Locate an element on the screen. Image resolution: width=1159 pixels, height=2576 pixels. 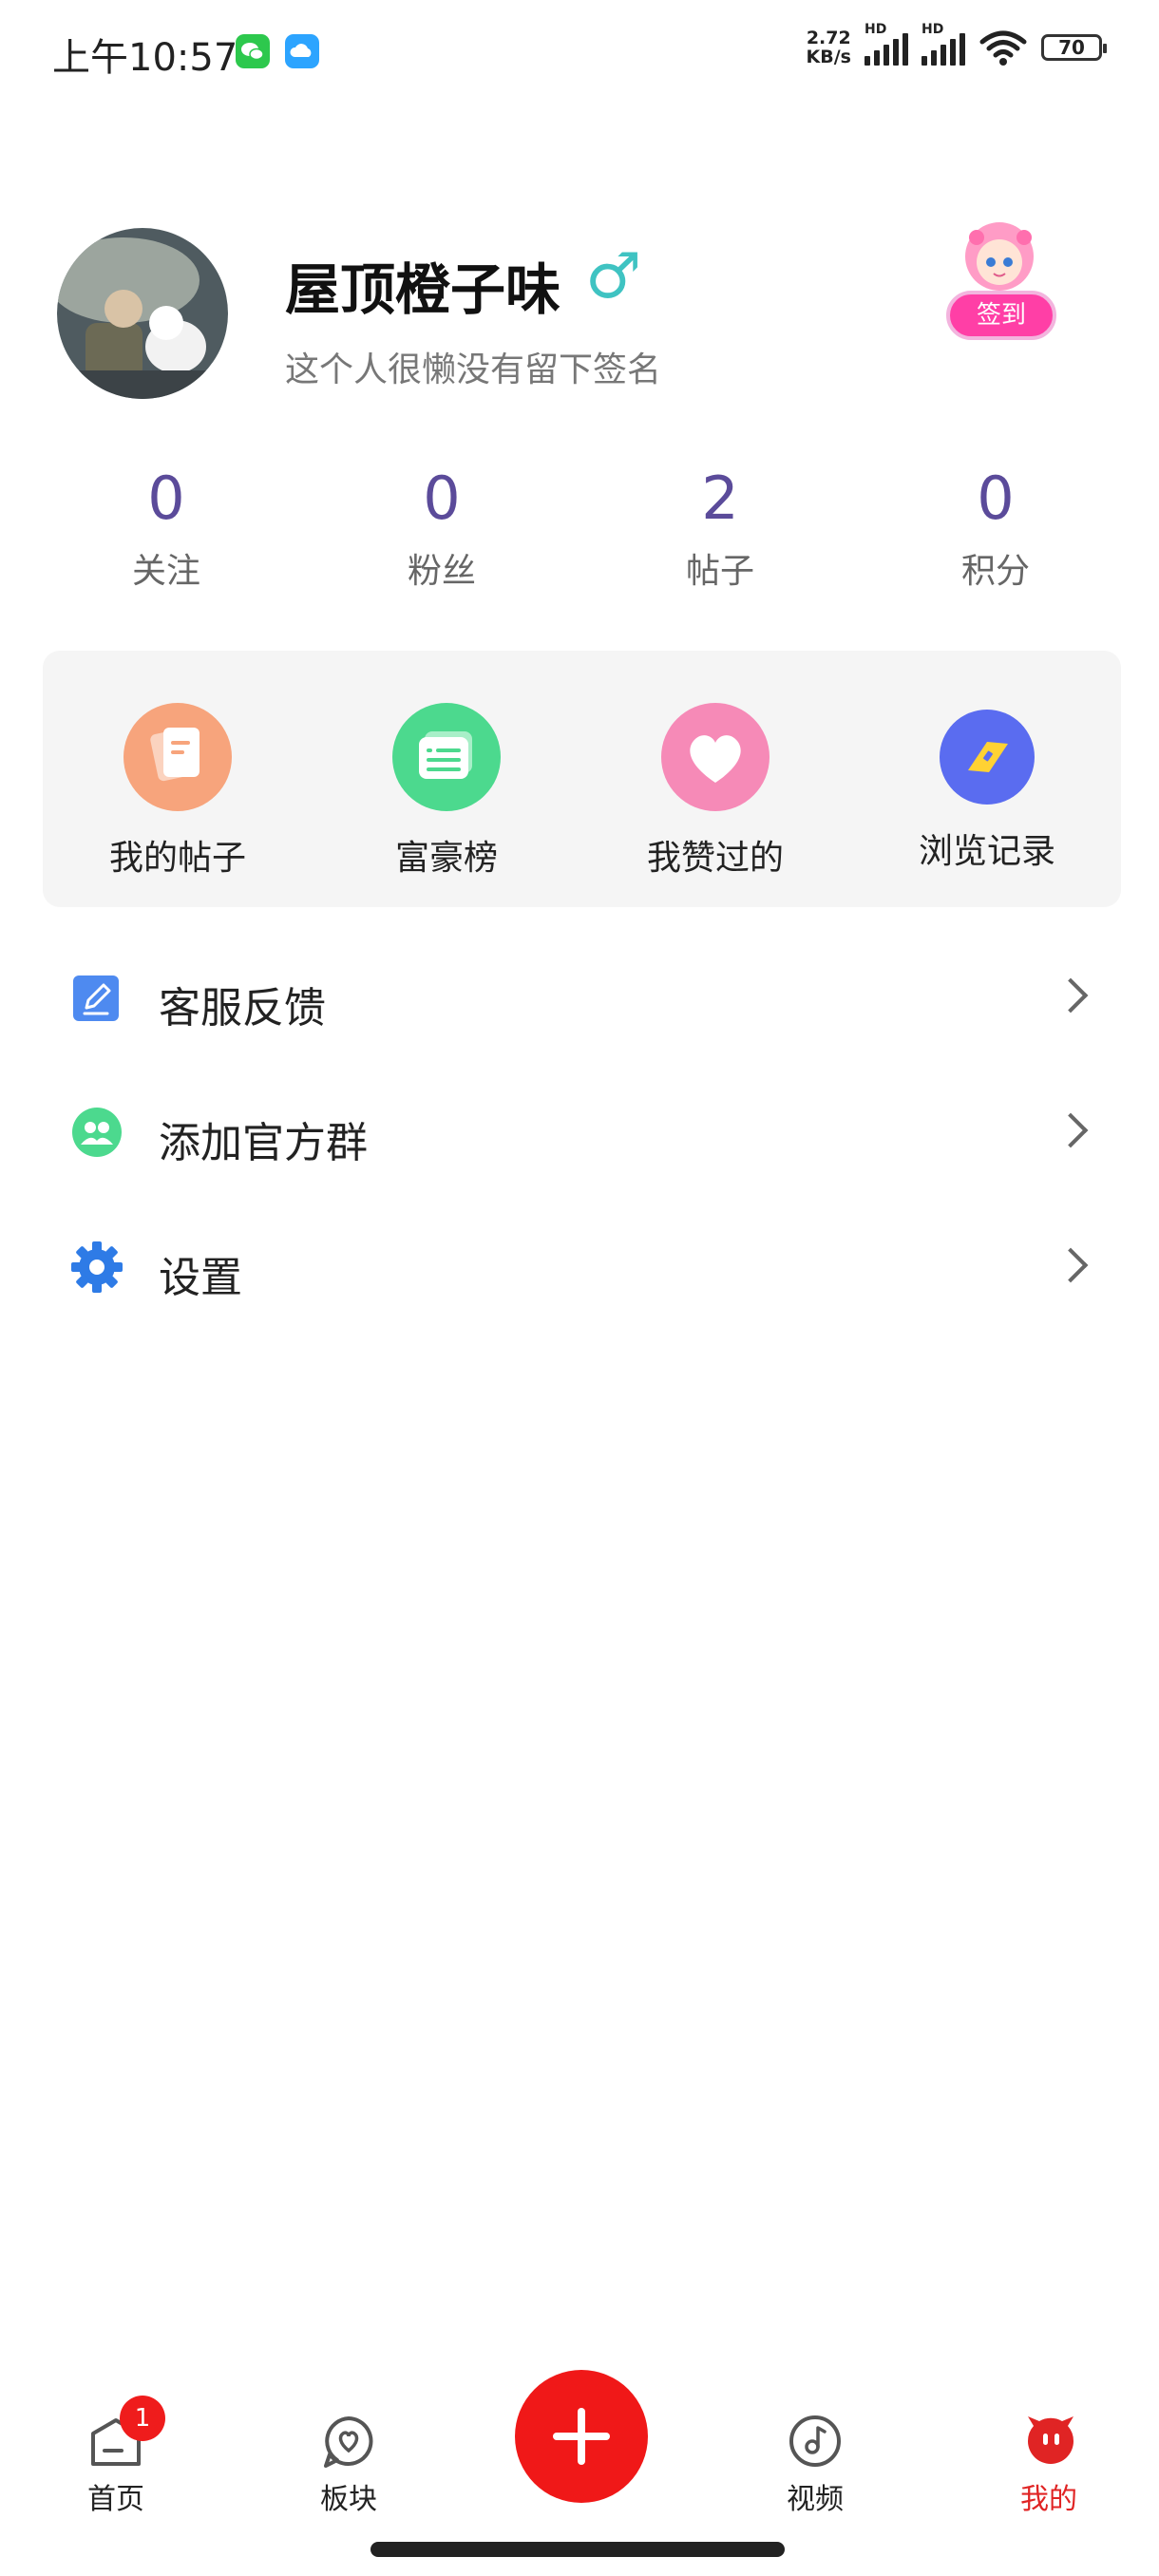
stat-followers: 0 粉丝 is located at coordinates (442, 529).